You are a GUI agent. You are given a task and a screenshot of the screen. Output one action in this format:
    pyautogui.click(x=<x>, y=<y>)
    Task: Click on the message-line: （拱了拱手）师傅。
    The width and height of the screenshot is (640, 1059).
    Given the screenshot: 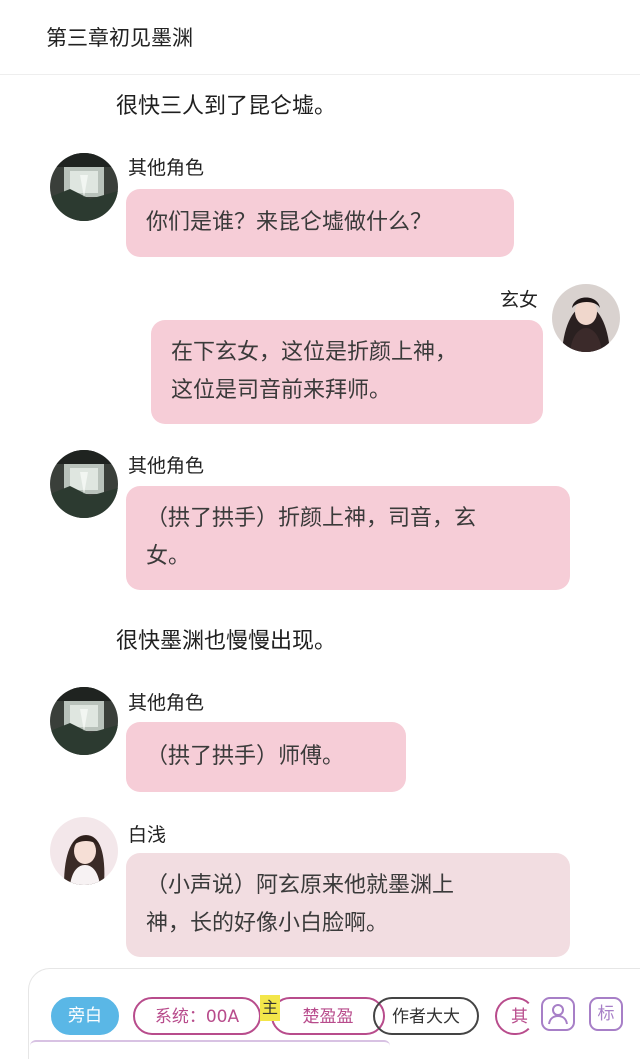 What is the action you would take?
    pyautogui.click(x=245, y=756)
    